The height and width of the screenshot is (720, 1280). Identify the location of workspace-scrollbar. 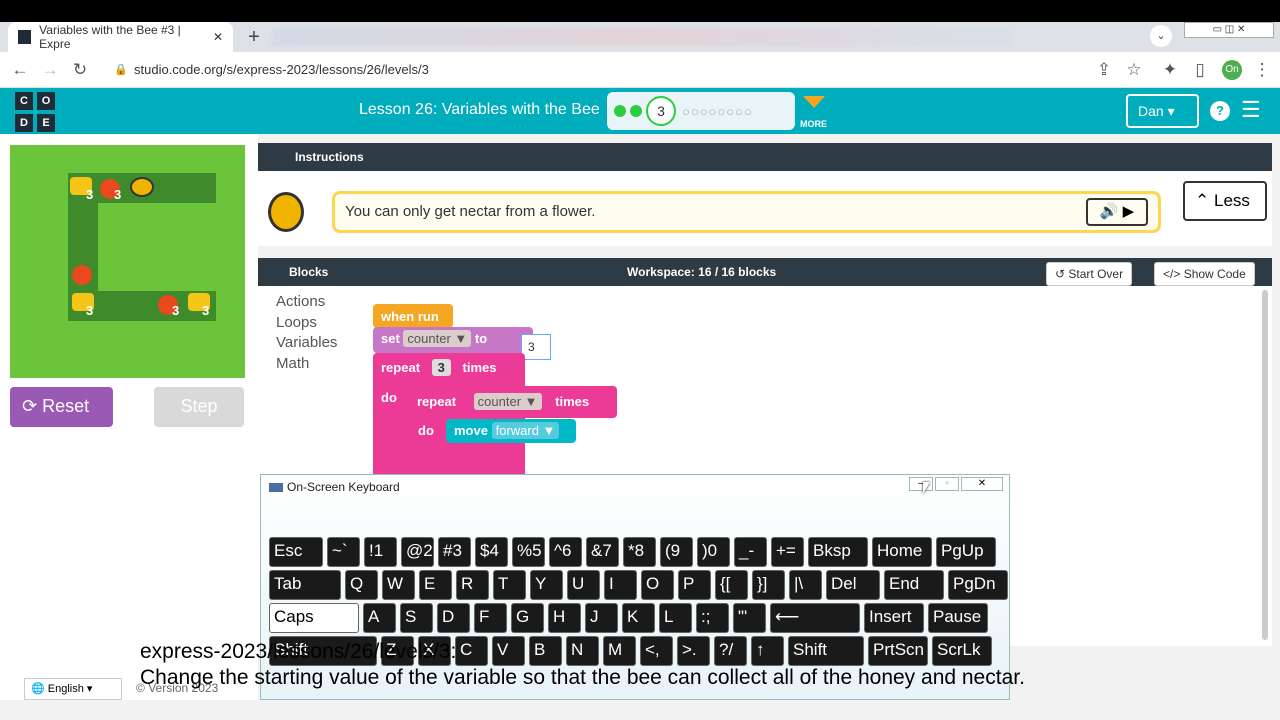
(1265, 465).